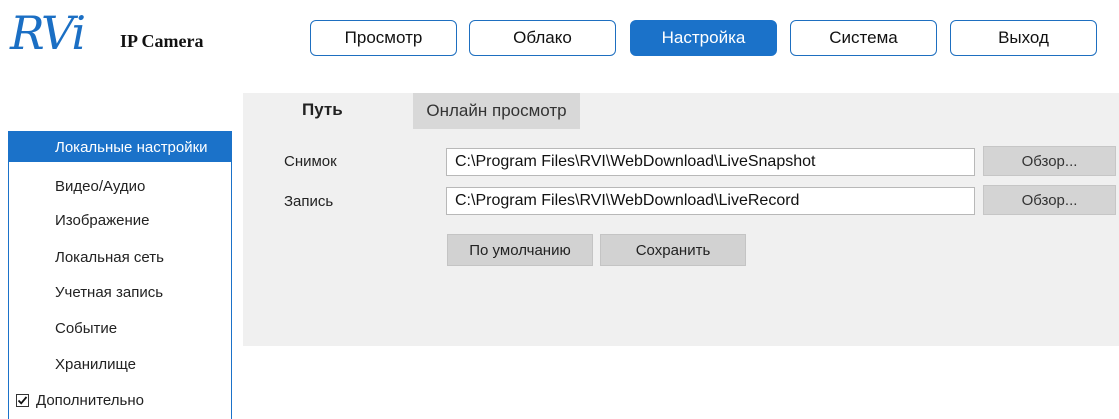  Describe the element at coordinates (109, 292) in the screenshot. I see `sidebar-item-label: Учетная запись` at that location.